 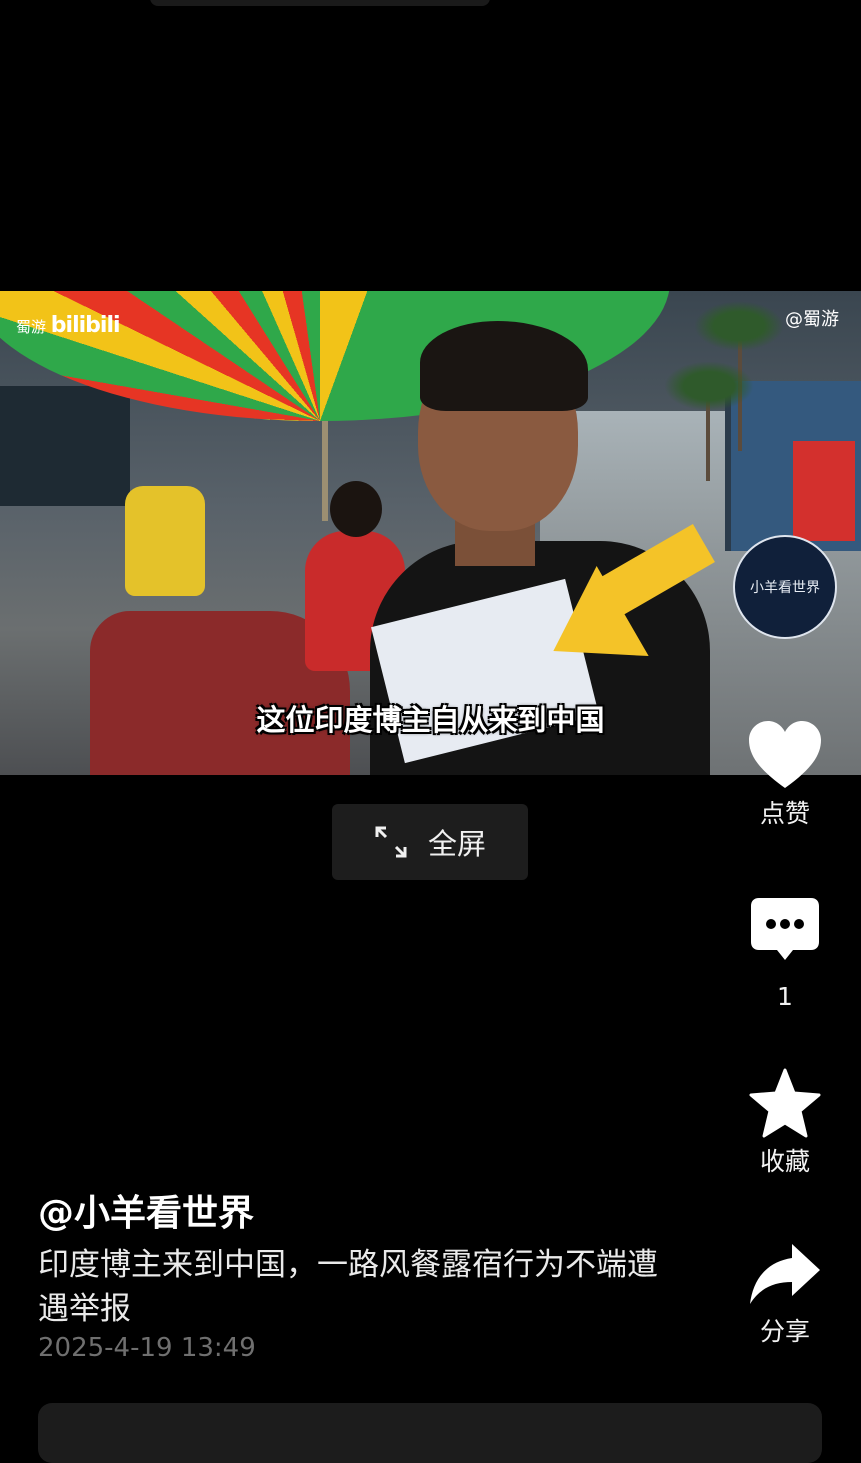 What do you see at coordinates (456, 844) in the screenshot?
I see `fullscreen-label: 全屏` at bounding box center [456, 844].